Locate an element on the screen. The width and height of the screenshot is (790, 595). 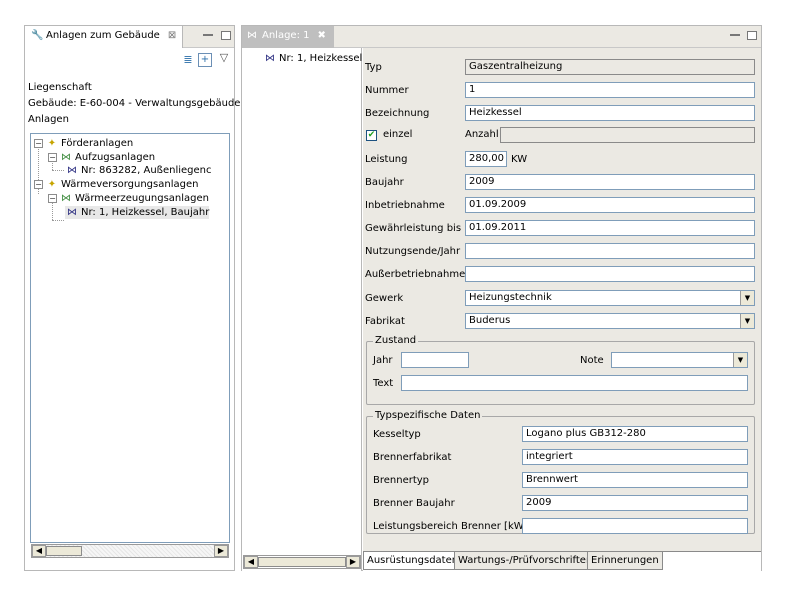
baujahr-label: Baujahr is located at coordinates (384, 182).